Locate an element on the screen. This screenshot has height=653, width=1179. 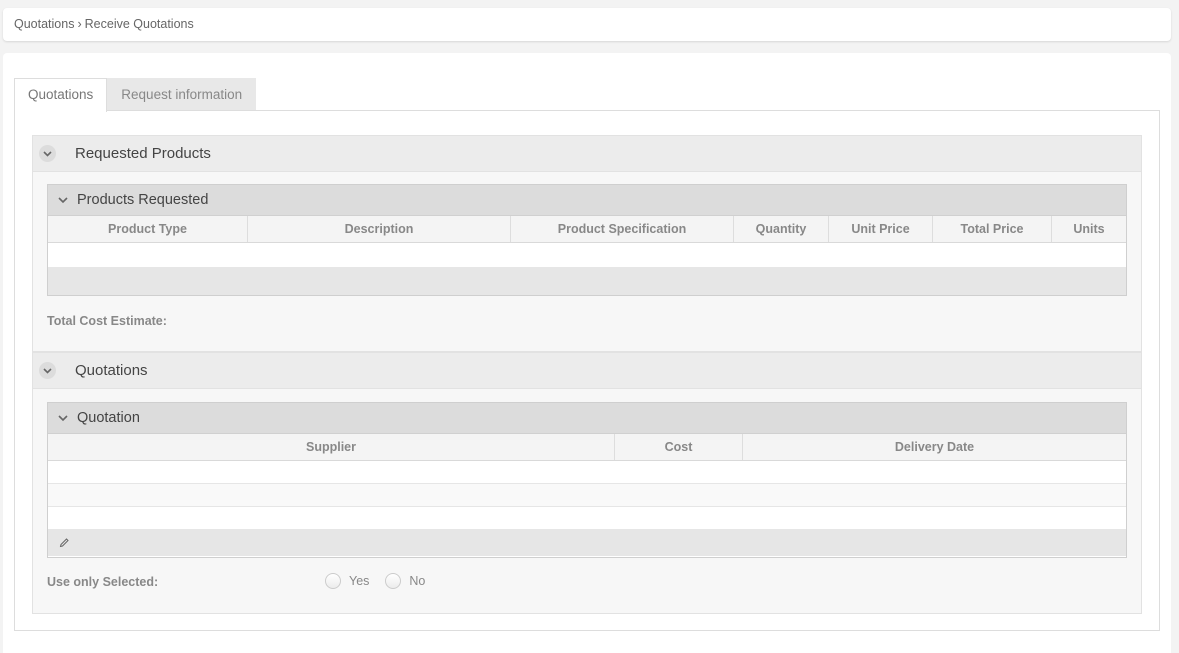
use-only-selected-label: Use only Selected: is located at coordinates (103, 582).